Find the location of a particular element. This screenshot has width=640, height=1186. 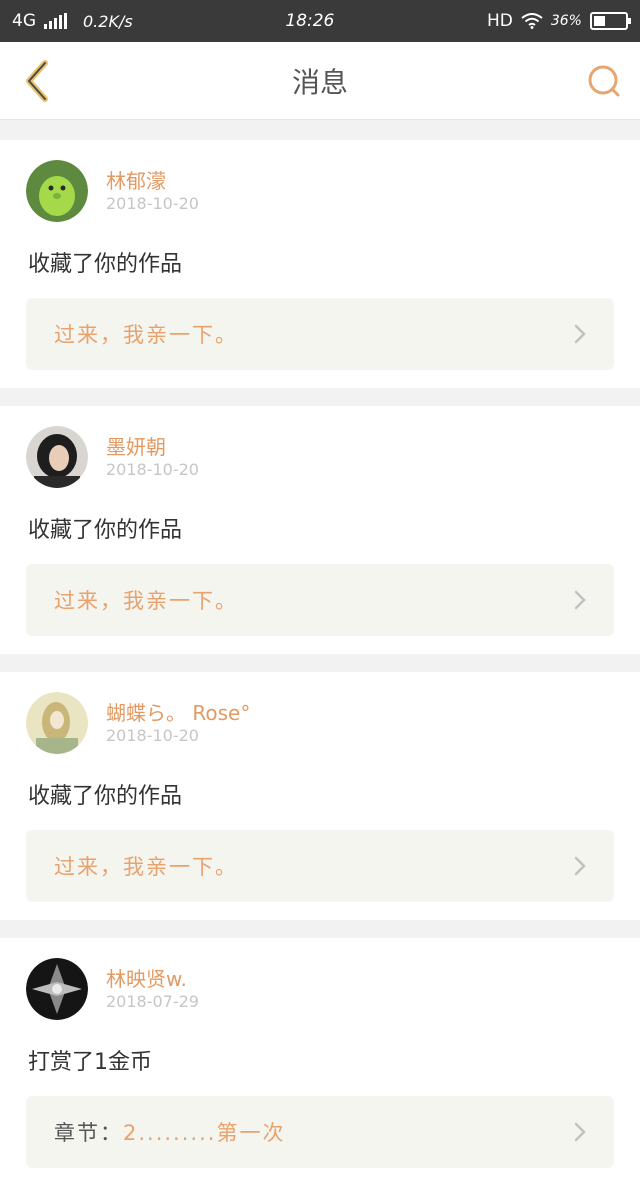

search-icon is located at coordinates (604, 80).